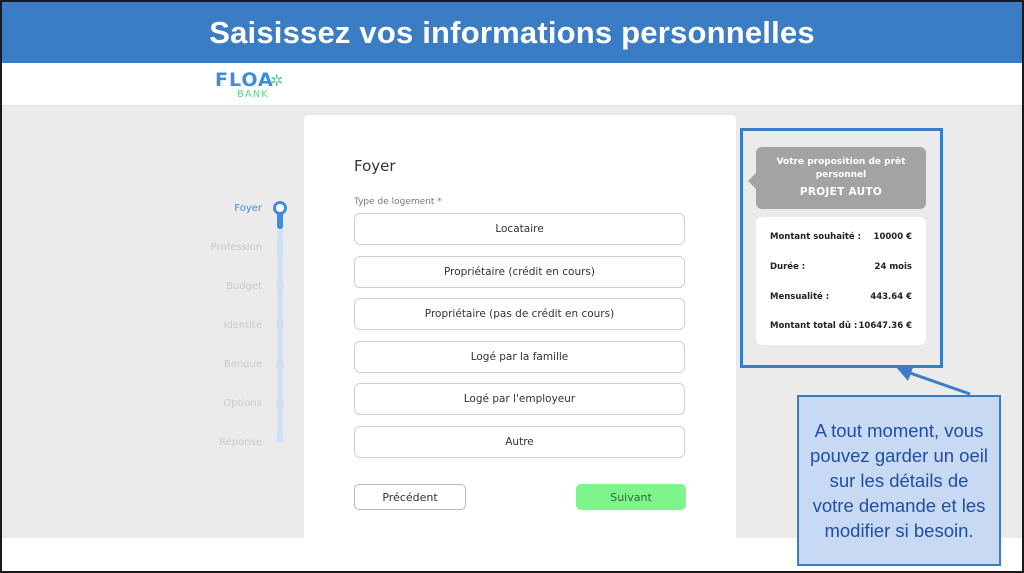 The width and height of the screenshot is (1024, 573). What do you see at coordinates (841, 267) in the screenshot?
I see `summary-row: Durée : 24 mois` at bounding box center [841, 267].